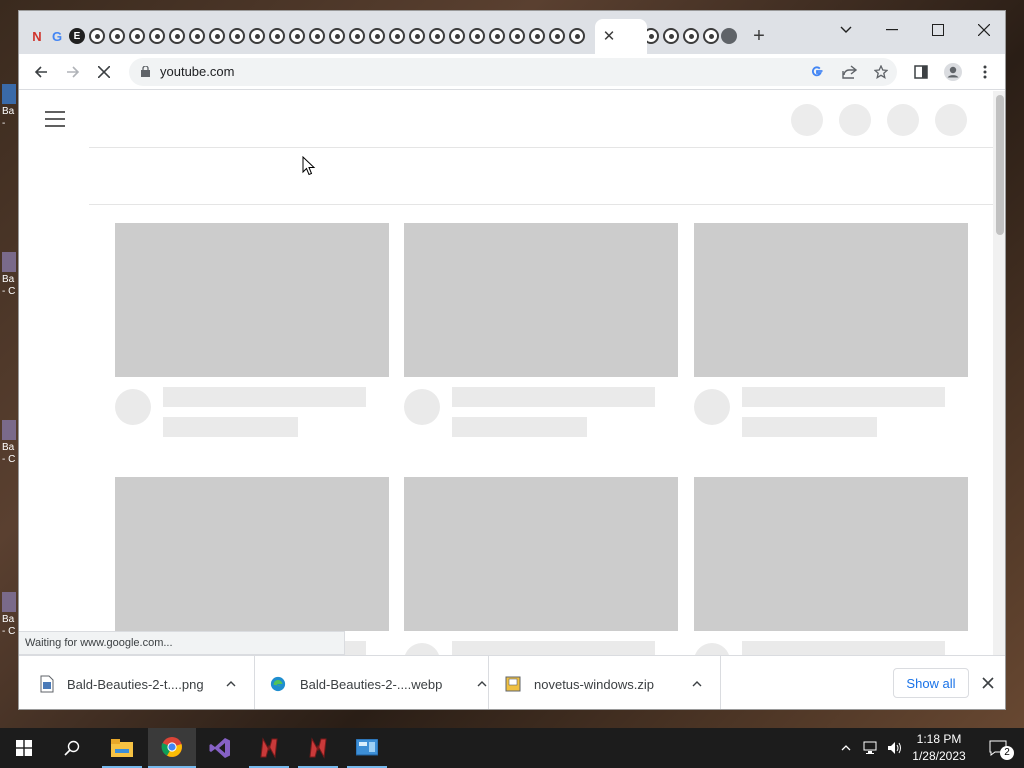  What do you see at coordinates (999, 373) in the screenshot?
I see `page-scrollbar` at bounding box center [999, 373].